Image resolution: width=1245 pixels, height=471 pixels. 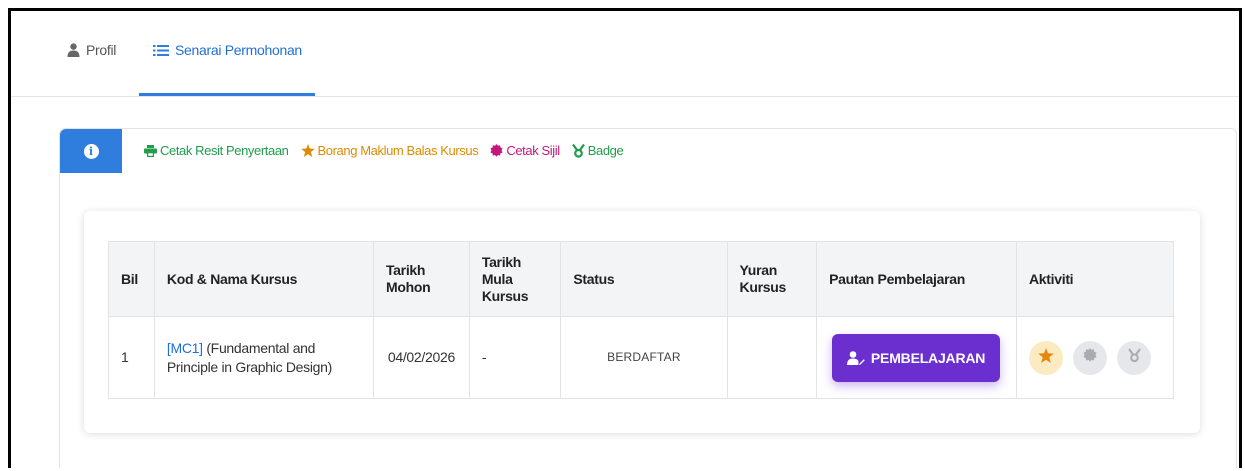 I want to click on cell-yuran, so click(x=772, y=357).